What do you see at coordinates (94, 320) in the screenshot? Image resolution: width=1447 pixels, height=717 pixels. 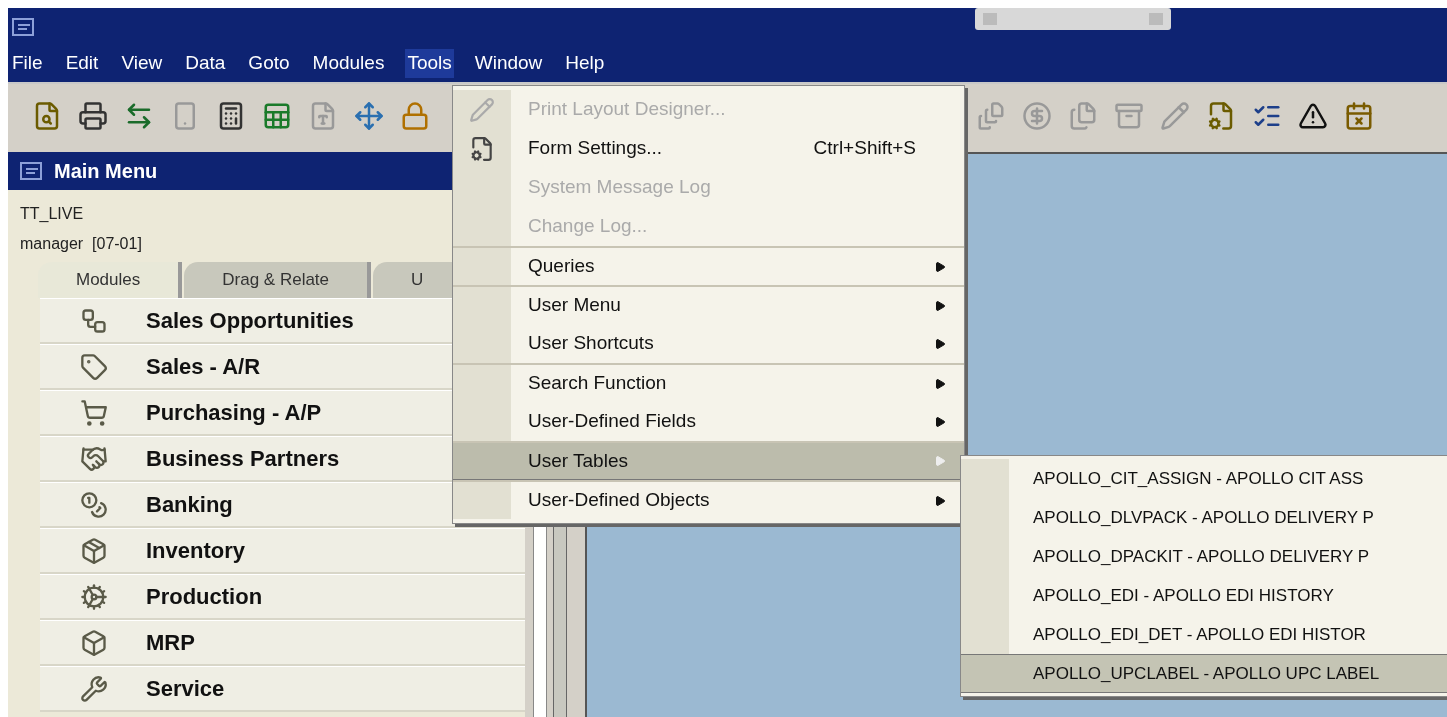 I see `flow-icon` at bounding box center [94, 320].